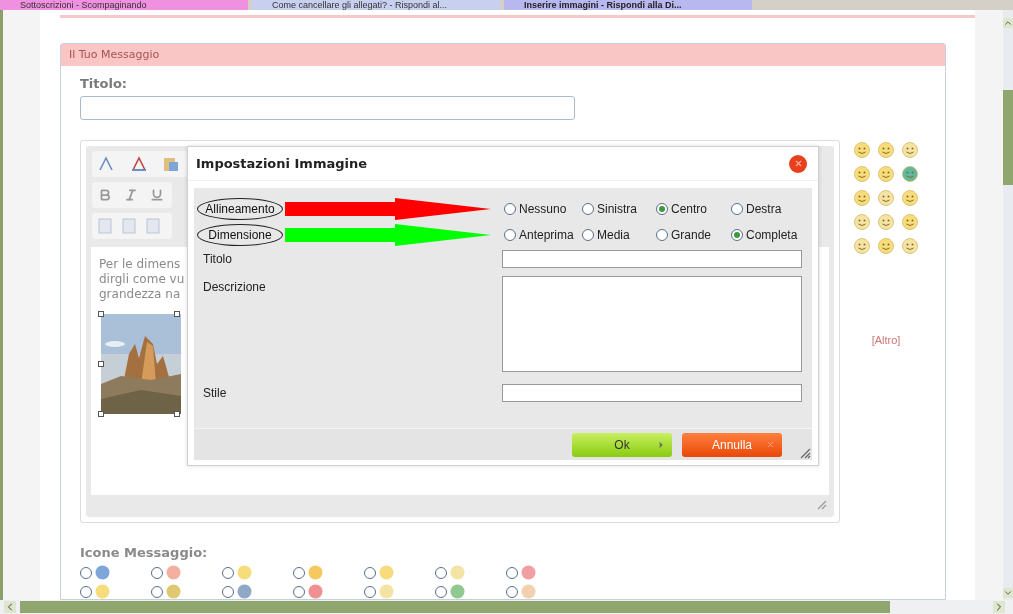  Describe the element at coordinates (114, 54) in the screenshot. I see `panel-title: Il Tuo Messaggio` at that location.